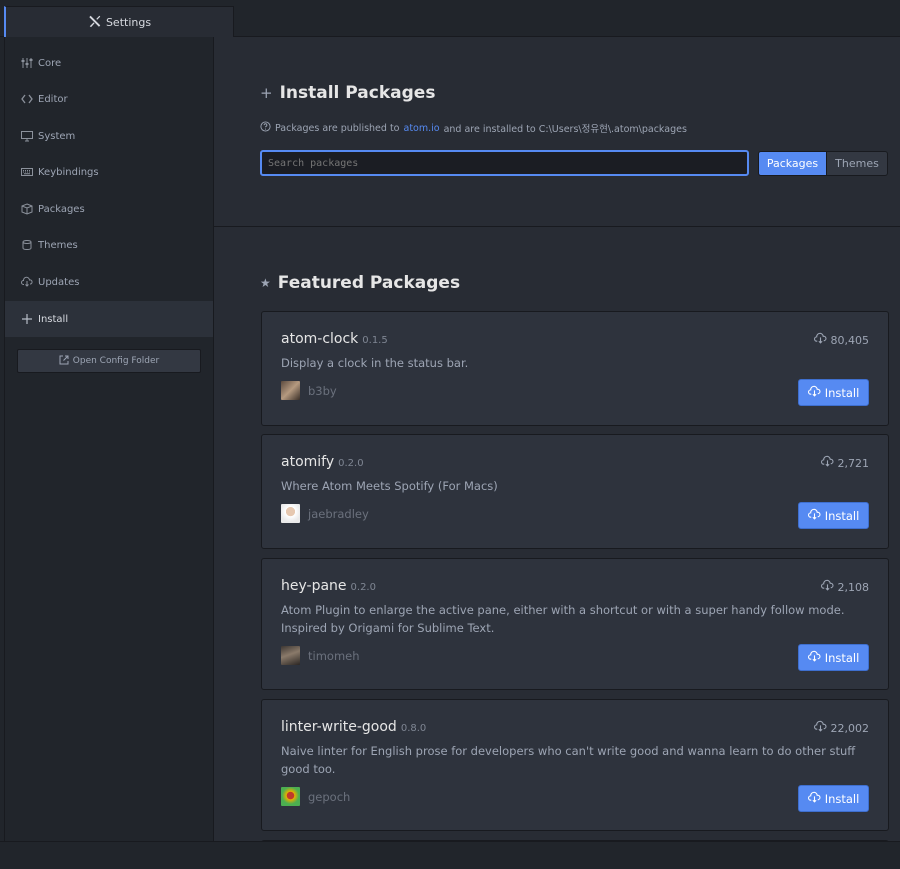 The height and width of the screenshot is (869, 900). Describe the element at coordinates (109, 136) in the screenshot. I see `sidebar-item-system: System` at that location.